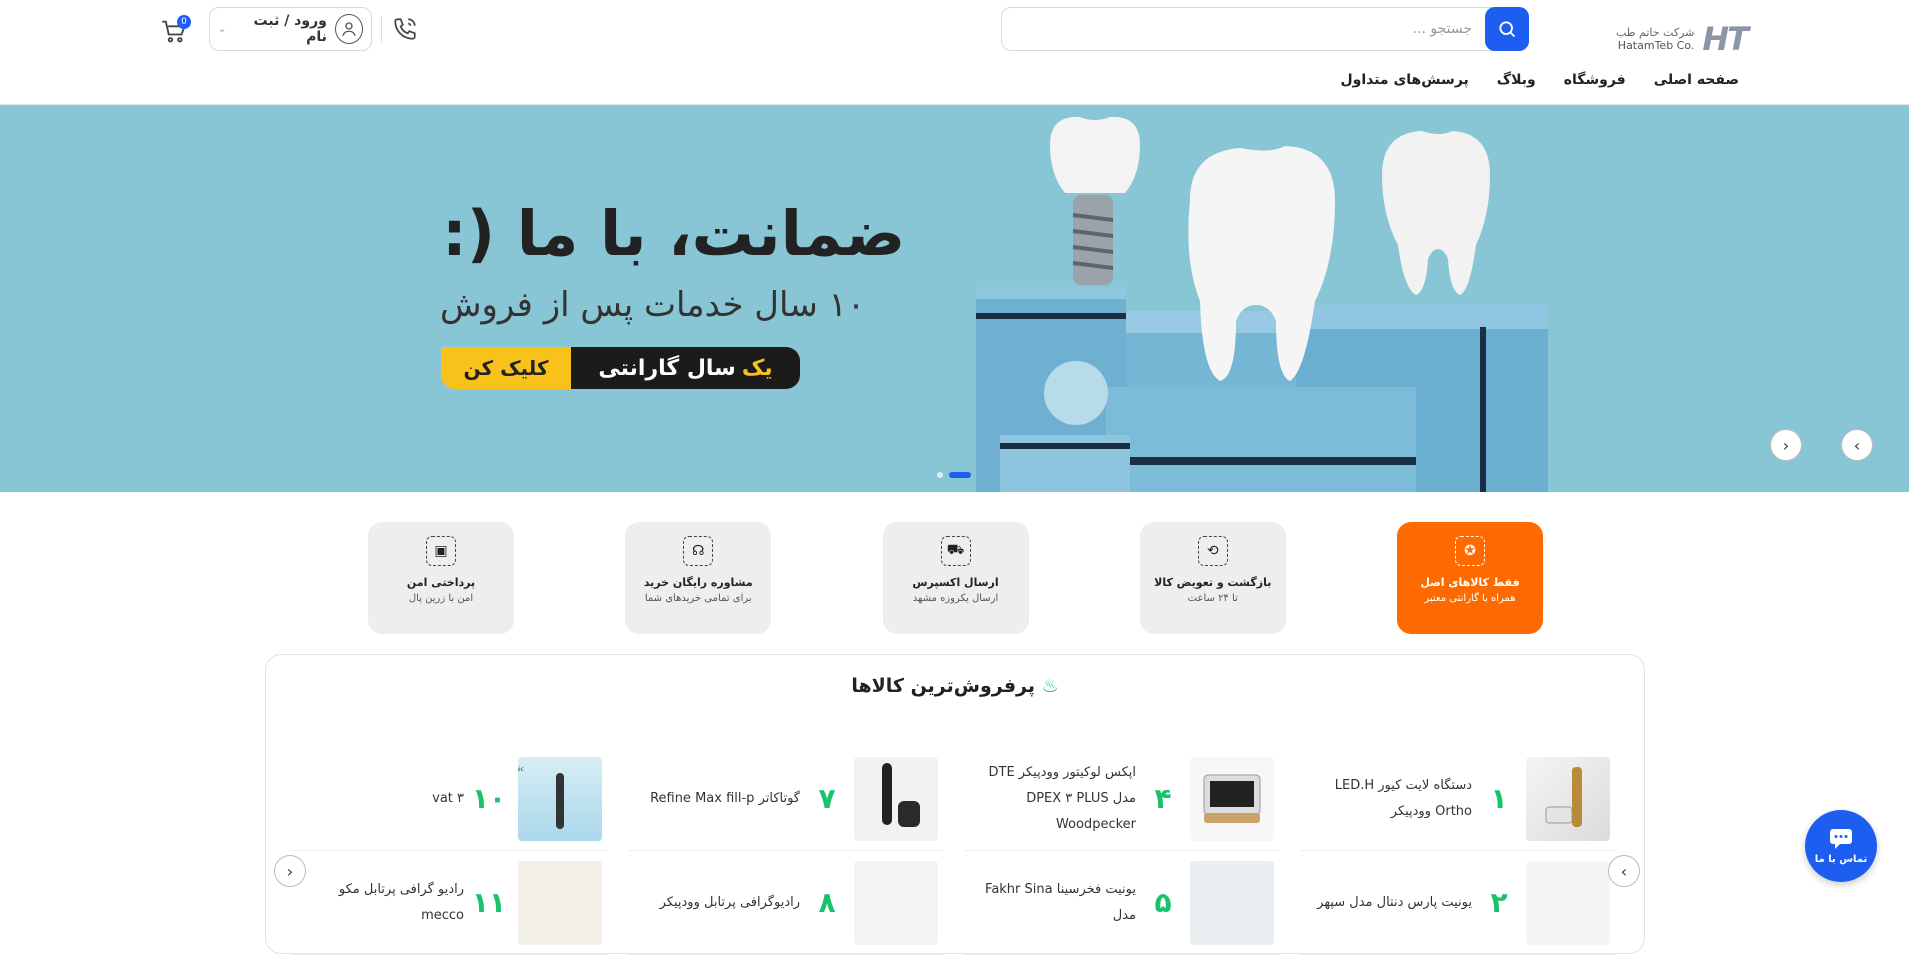  I want to click on feature-card-return: ⟲ بازگشت و تعویض کالا تا ۲۴ ساعت, so click(1212, 578).